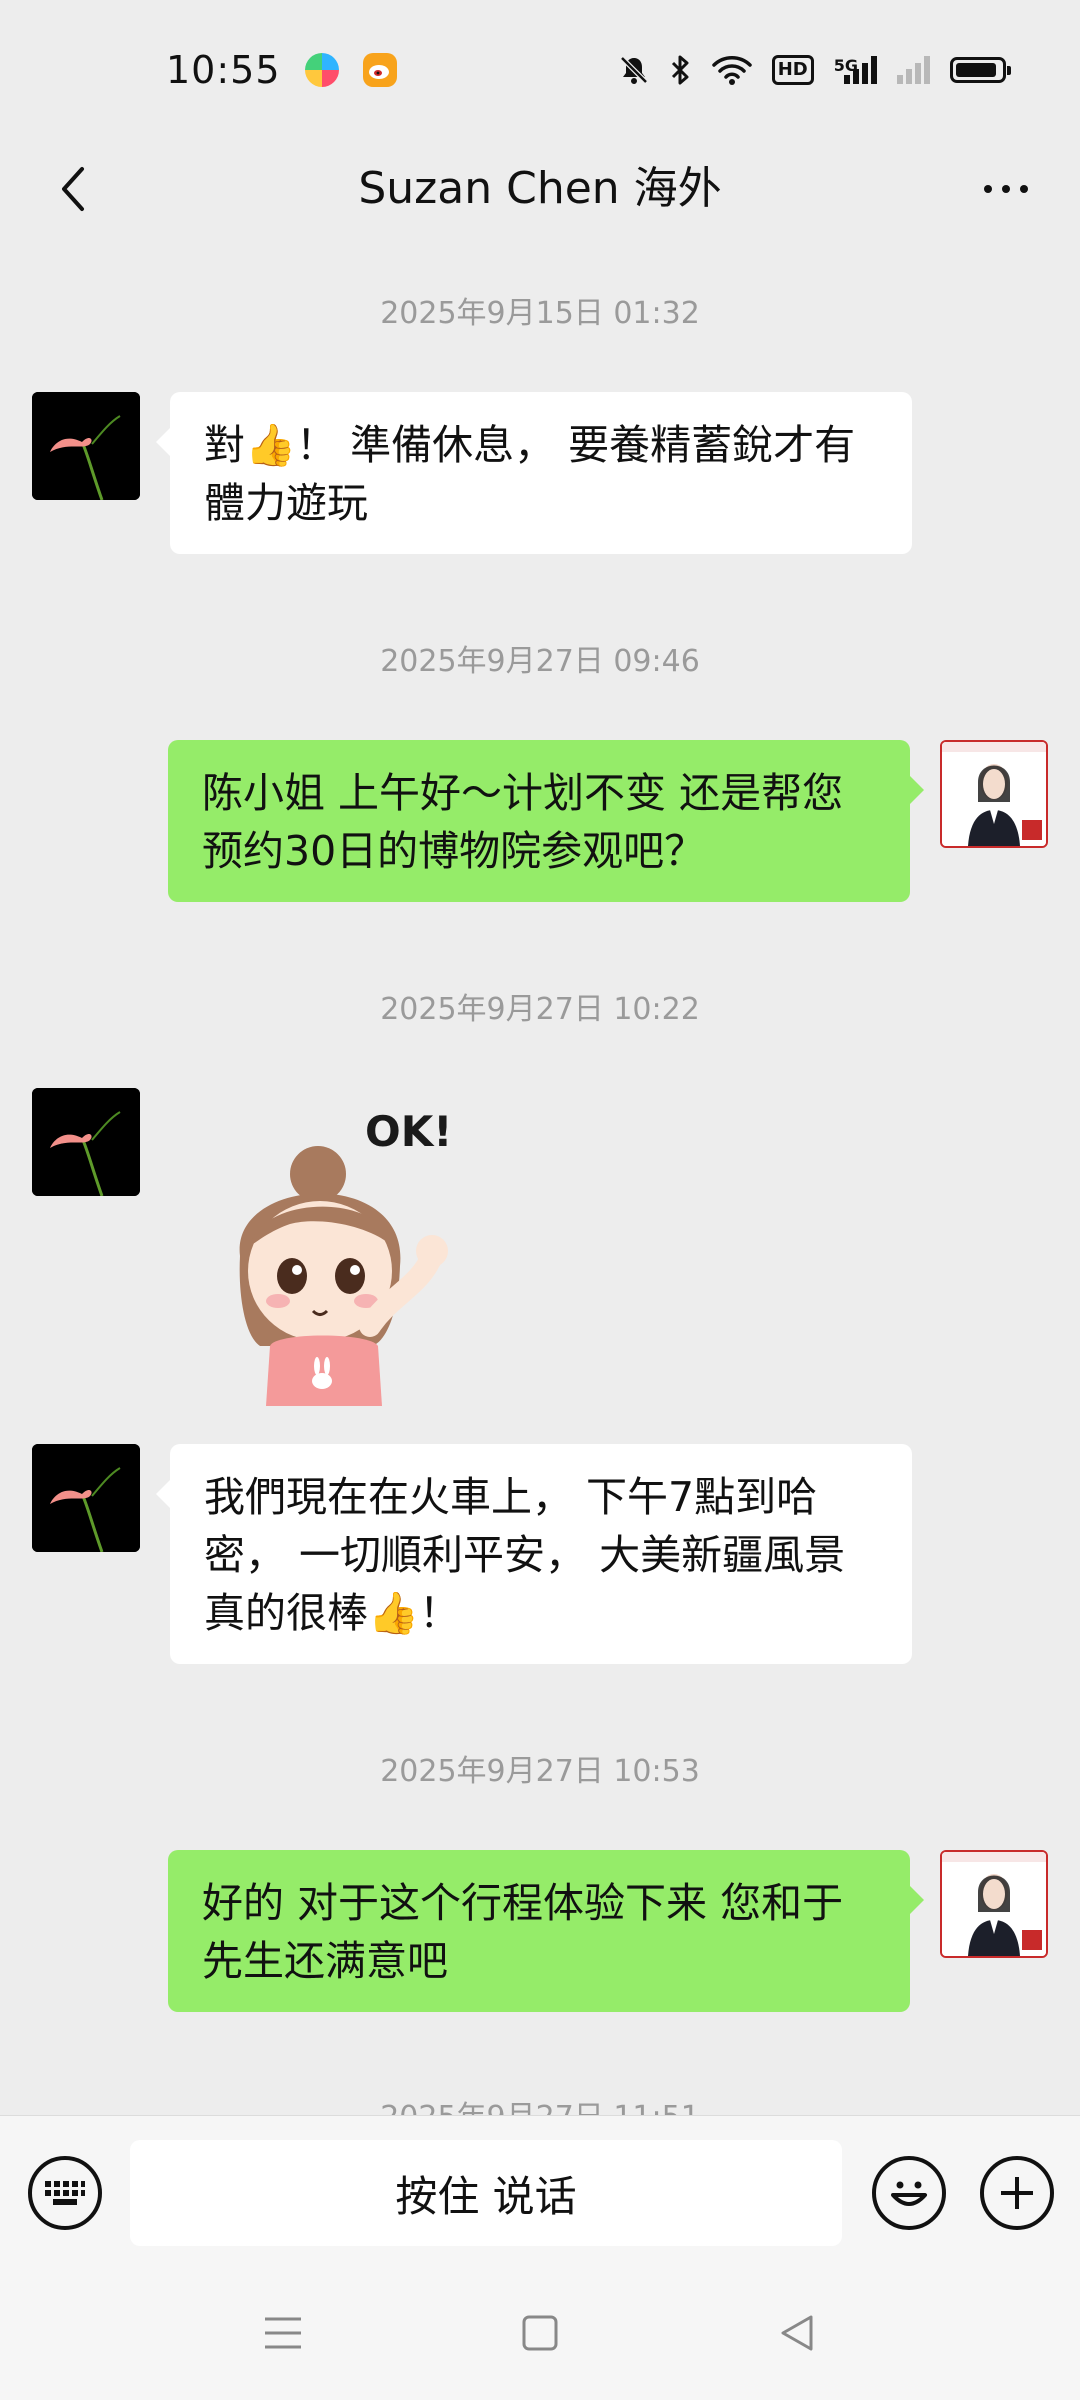  What do you see at coordinates (379, 70) in the screenshot?
I see `weibo-icon` at bounding box center [379, 70].